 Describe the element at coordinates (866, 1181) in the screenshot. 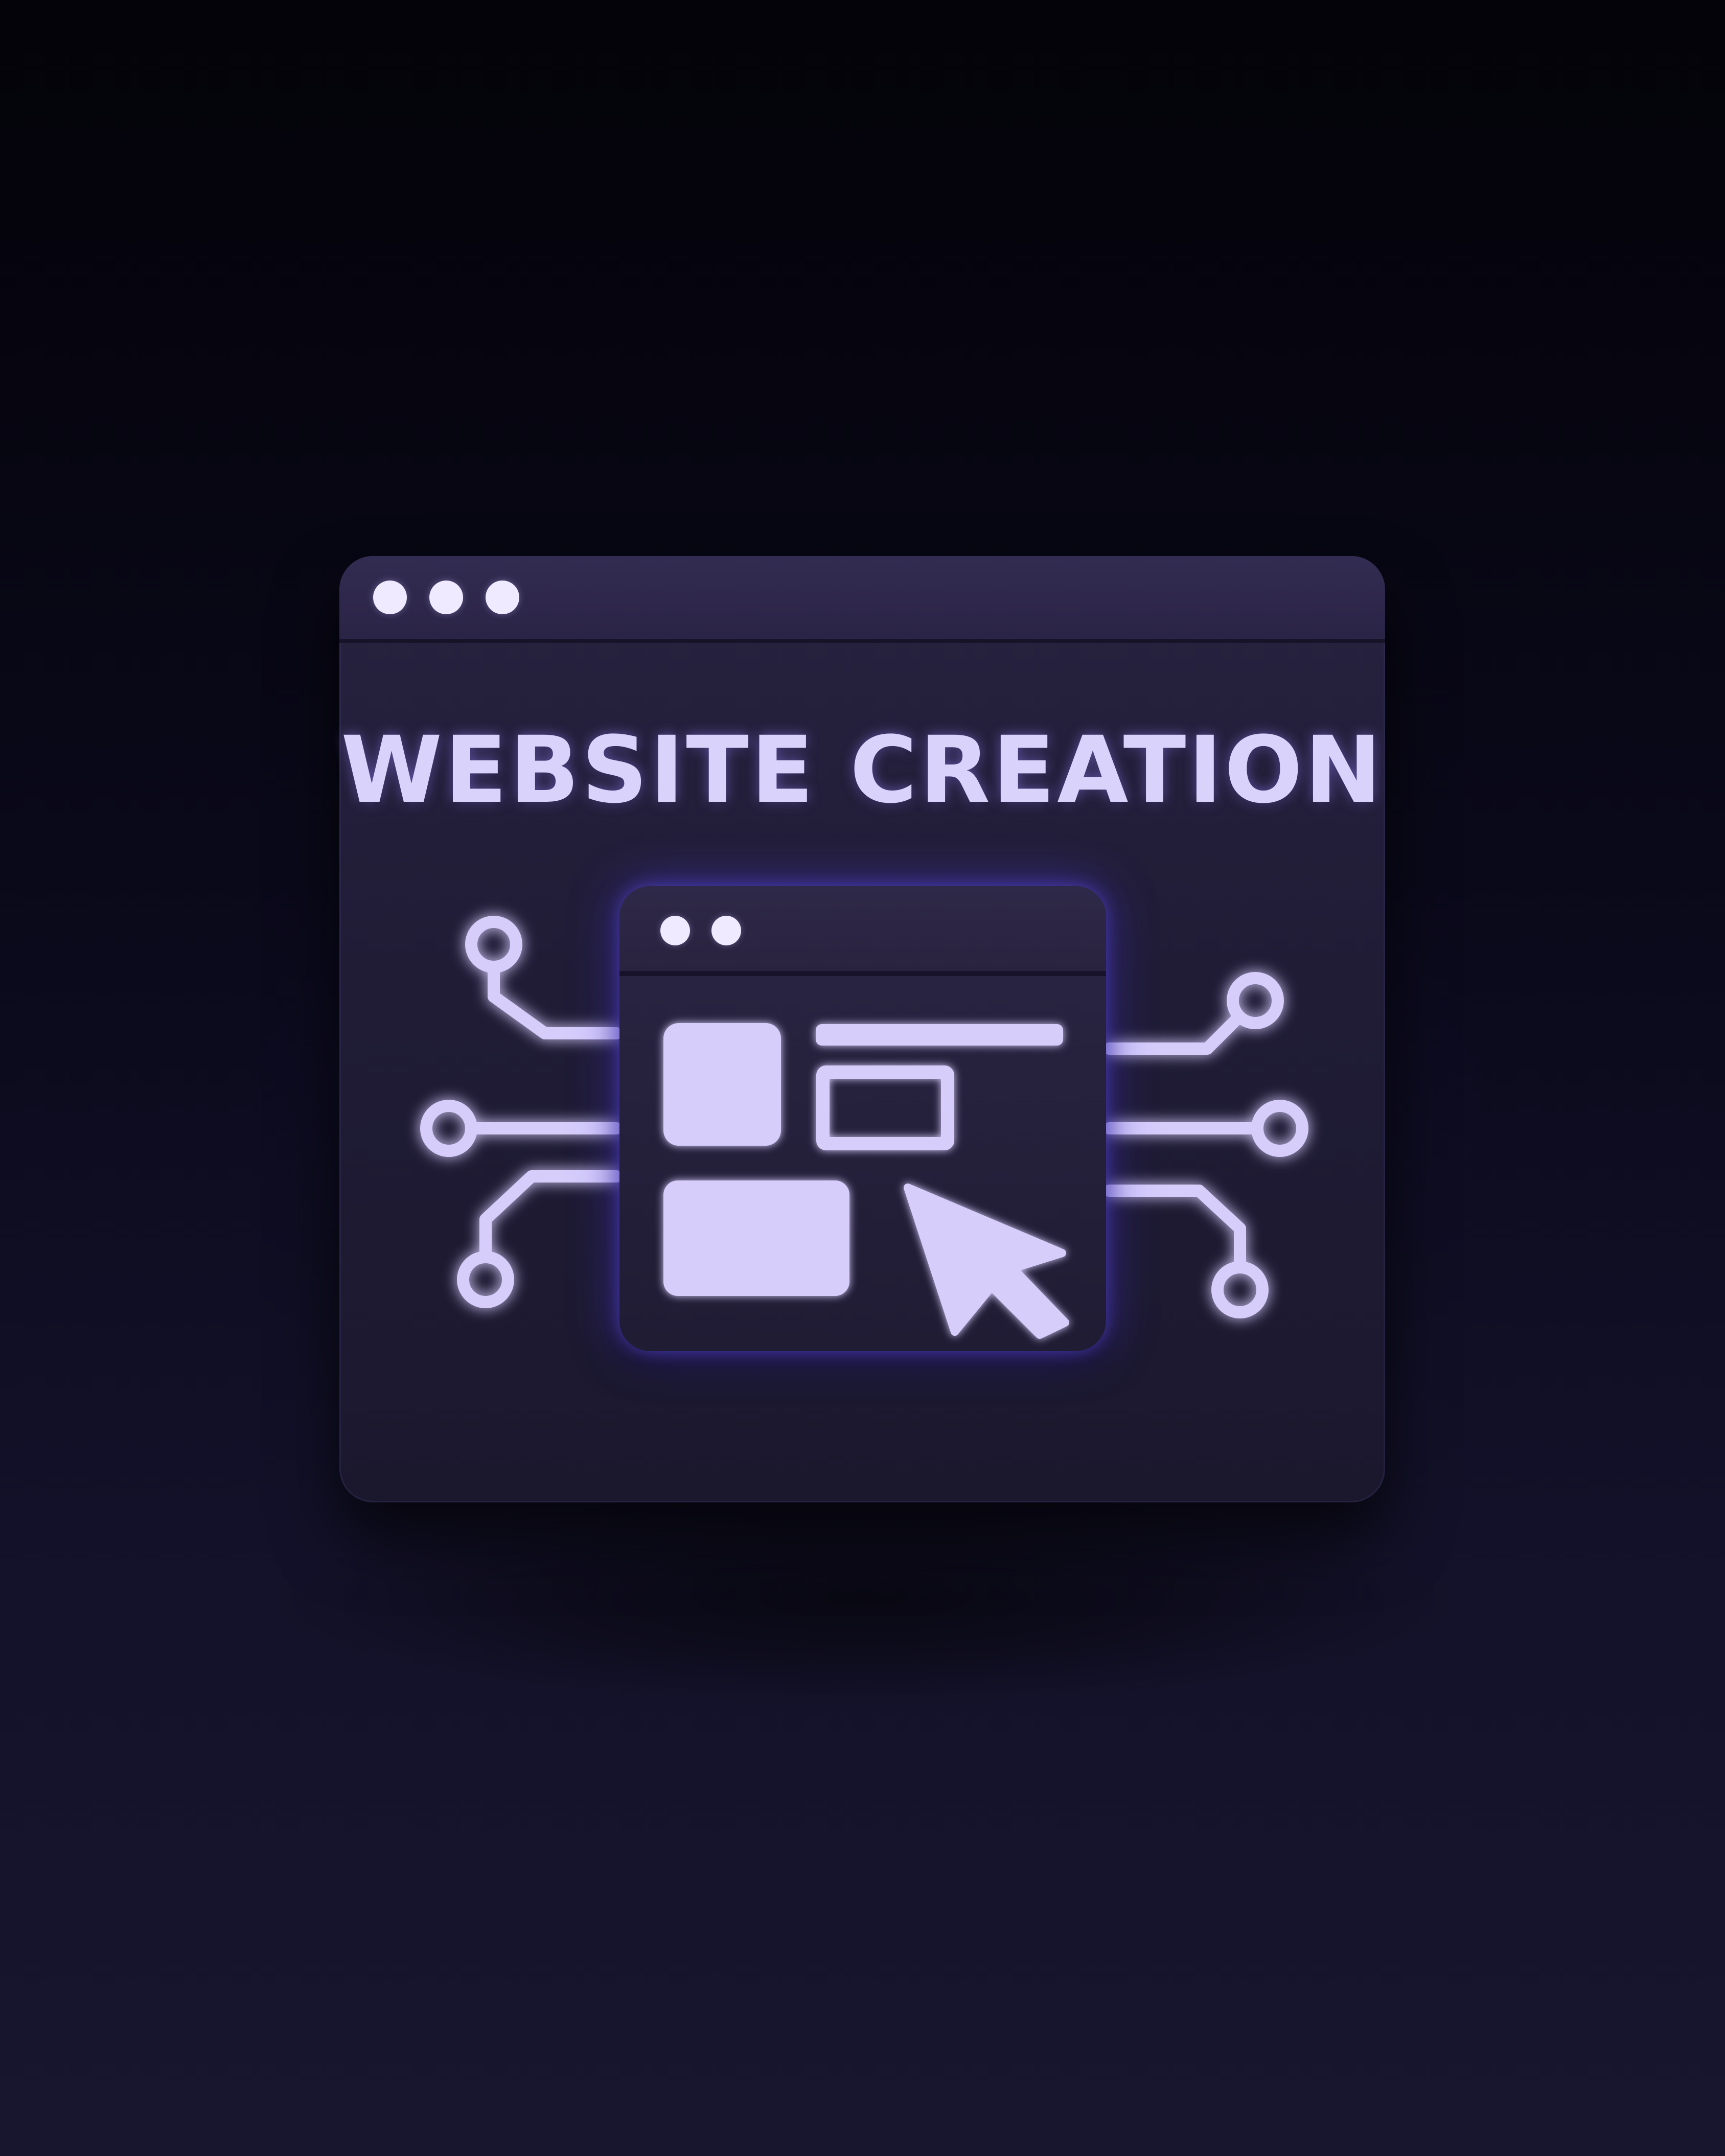

I see `layout-blocks-icon` at that location.